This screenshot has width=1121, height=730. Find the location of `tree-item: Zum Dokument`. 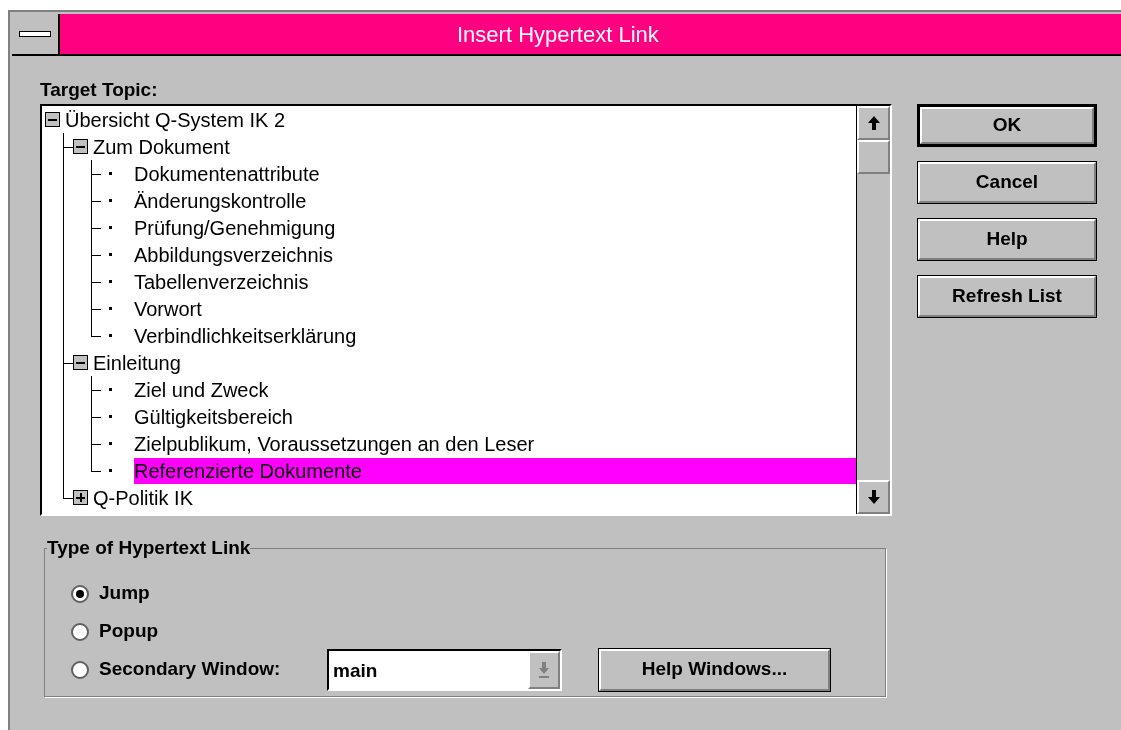

tree-item: Zum Dokument is located at coordinates (162, 146).